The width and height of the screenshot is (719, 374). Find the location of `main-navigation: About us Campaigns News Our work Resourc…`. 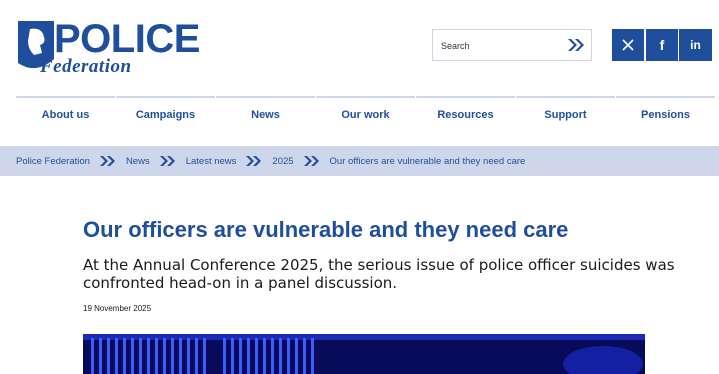

main-navigation: About us Campaigns News Our work Resourc… is located at coordinates (367, 114).